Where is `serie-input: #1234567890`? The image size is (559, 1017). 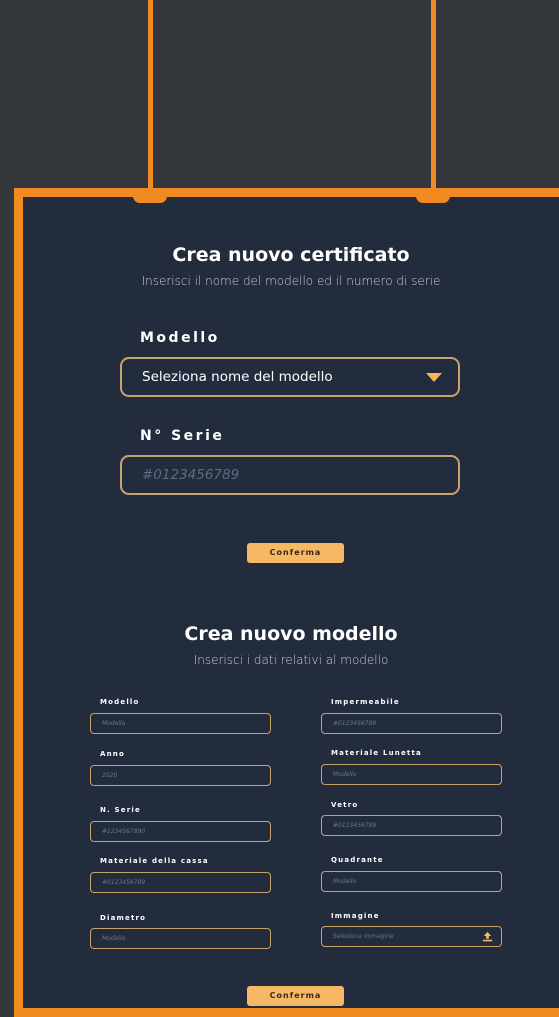 serie-input: #1234567890 is located at coordinates (180, 831).